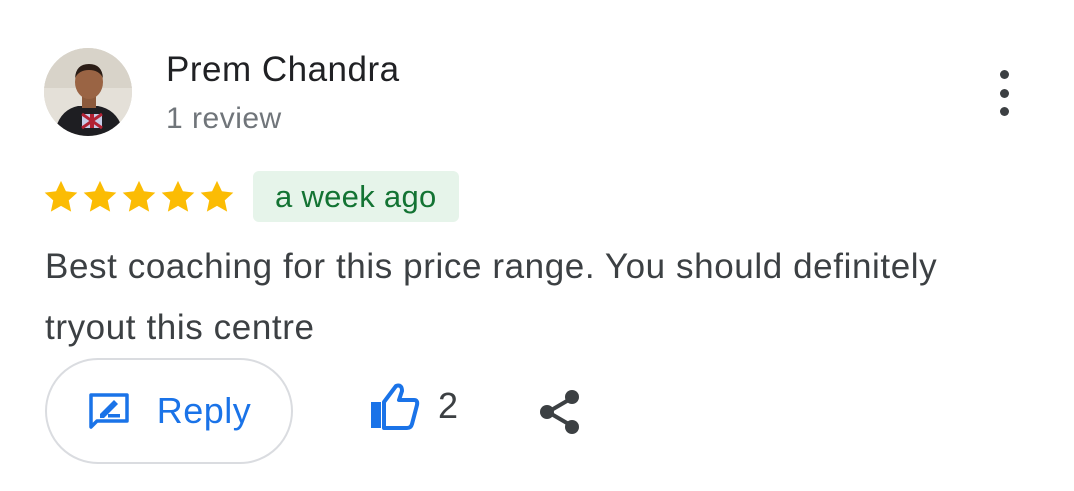 The width and height of the screenshot is (1074, 491). Describe the element at coordinates (356, 196) in the screenshot. I see `review-time-badge: a week ago` at that location.